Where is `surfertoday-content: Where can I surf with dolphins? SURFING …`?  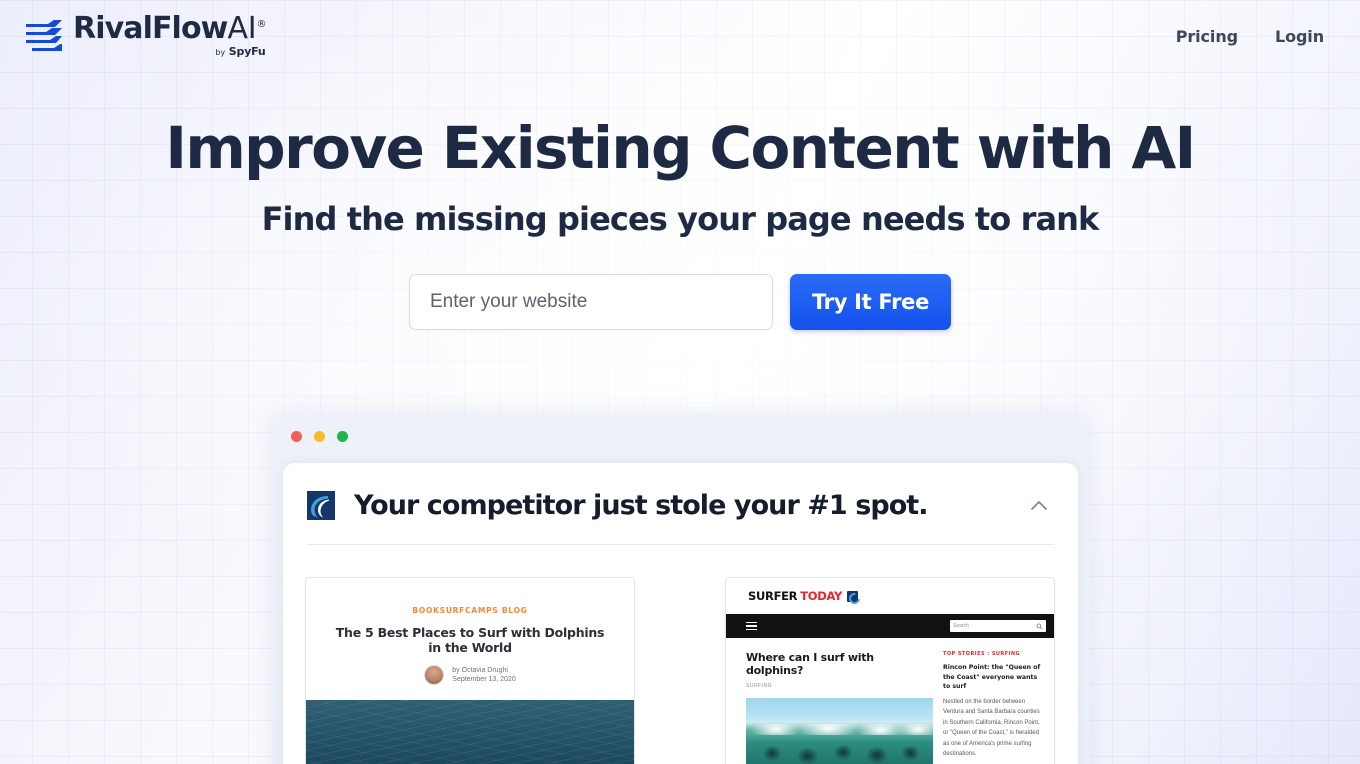 surfertoday-content: Where can I surf with dolphins? SURFING … is located at coordinates (890, 701).